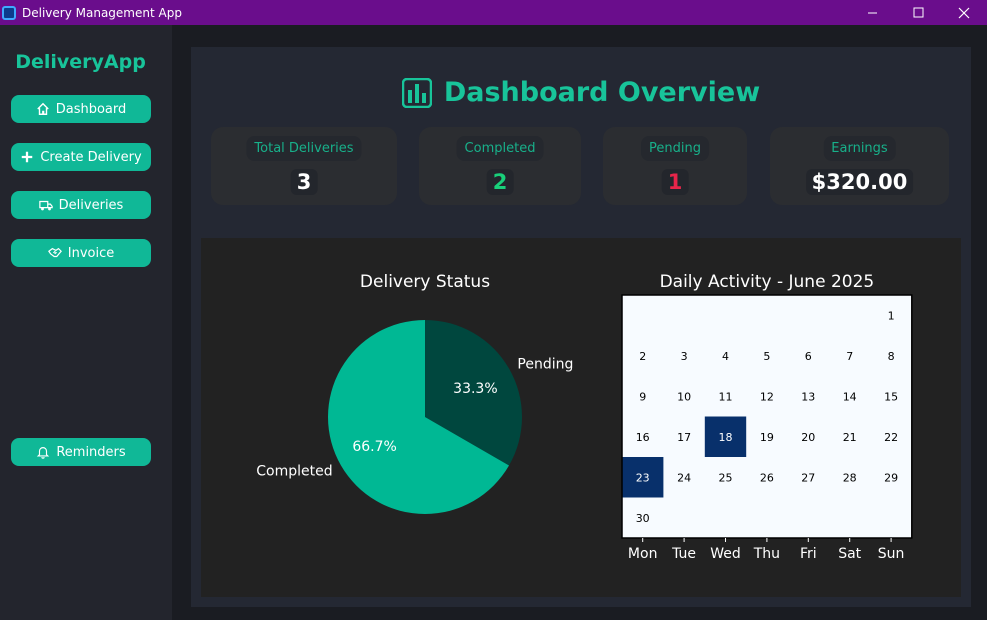  What do you see at coordinates (643, 554) in the screenshot?
I see `heatmap-weekday-label: Mon` at bounding box center [643, 554].